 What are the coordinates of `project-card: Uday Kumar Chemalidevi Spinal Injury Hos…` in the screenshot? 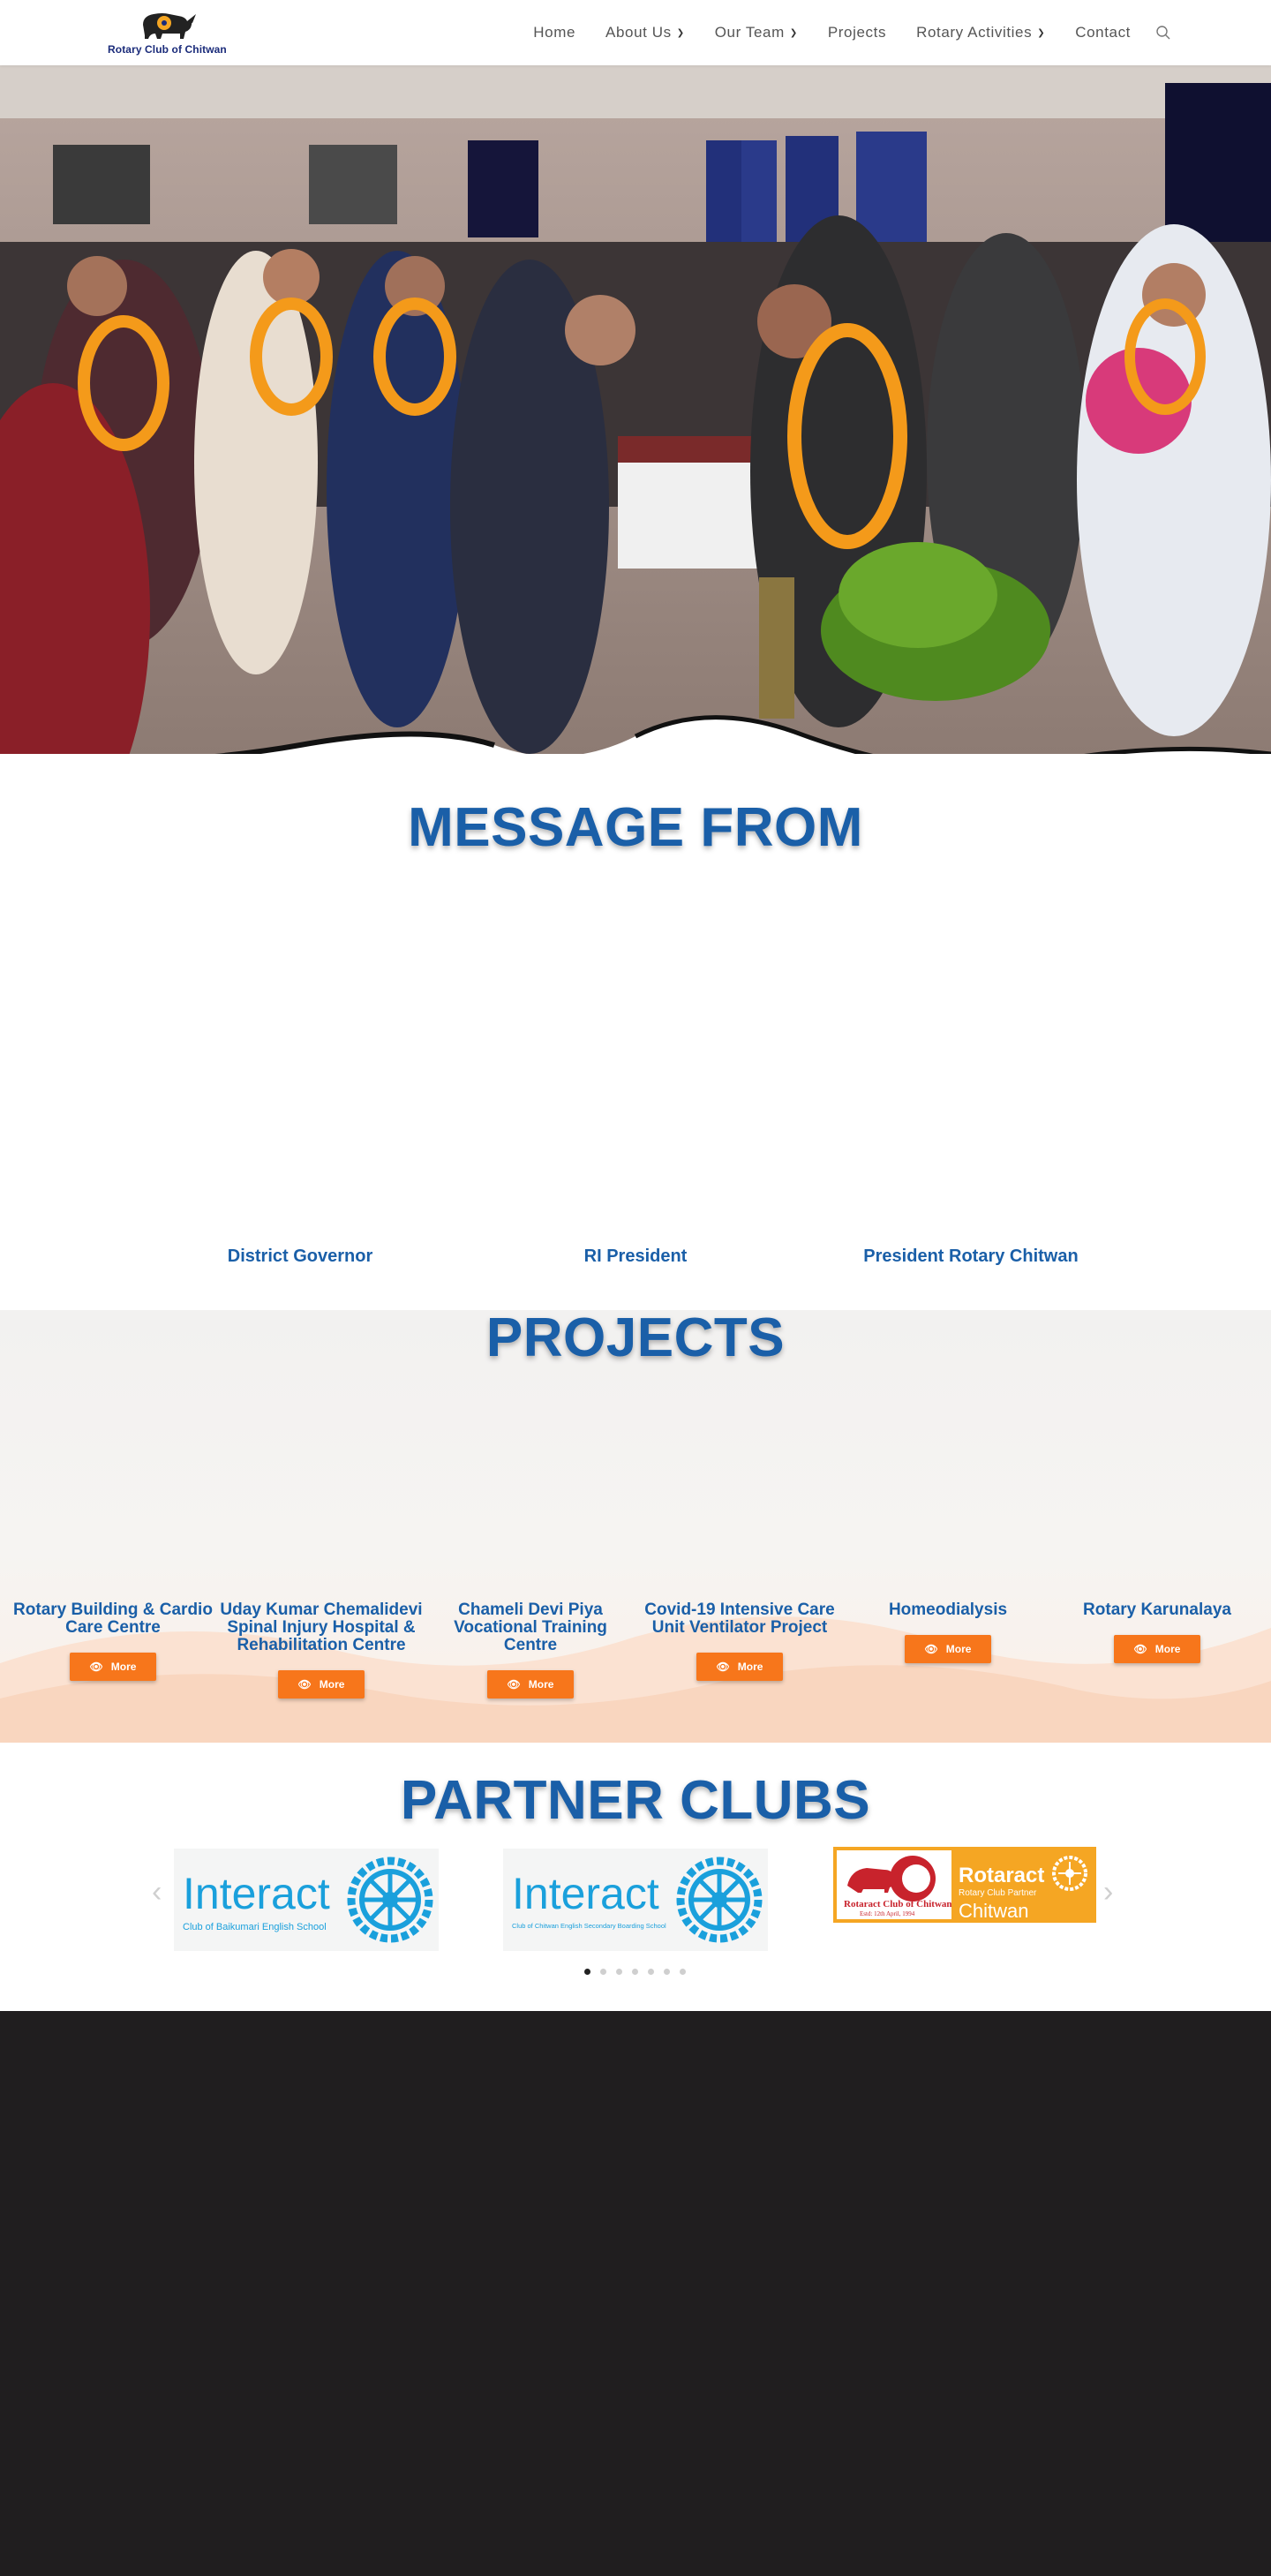 It's located at (321, 1650).